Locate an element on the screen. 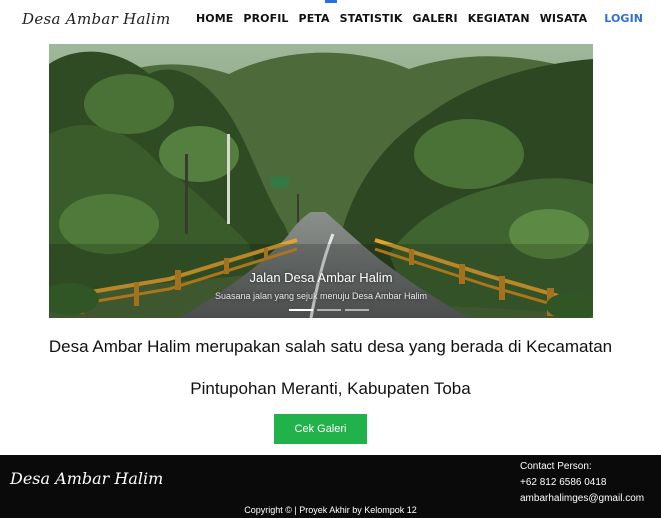 This screenshot has width=661, height=518. nav-profil: PROFIL is located at coordinates (265, 18).